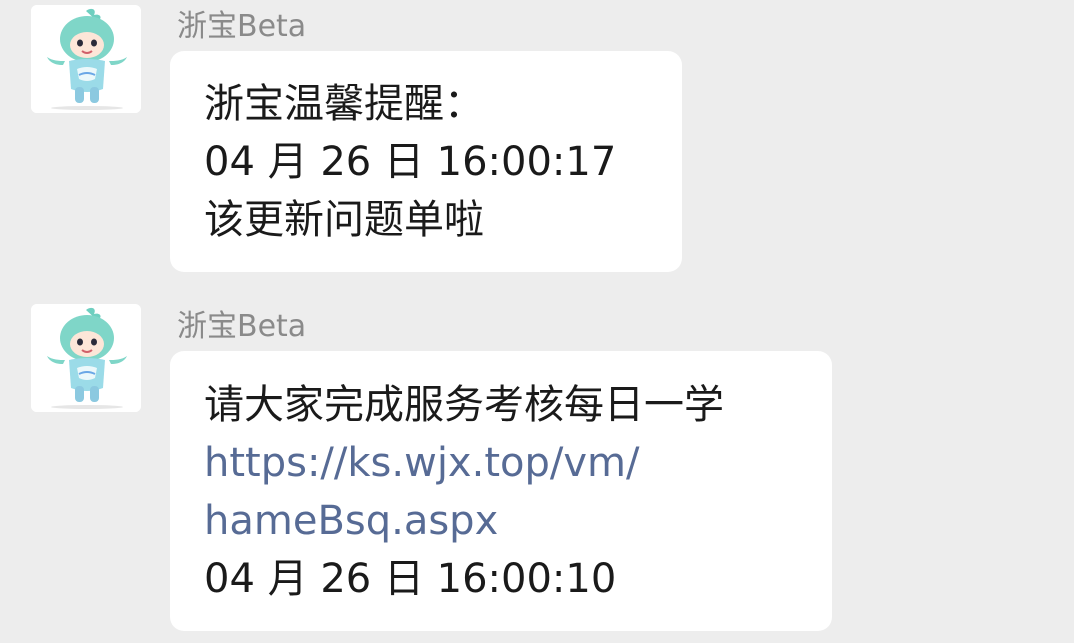 The height and width of the screenshot is (643, 1074). Describe the element at coordinates (410, 162) in the screenshot. I see `message-text-line: 04 月 26 日 16:00:17` at that location.